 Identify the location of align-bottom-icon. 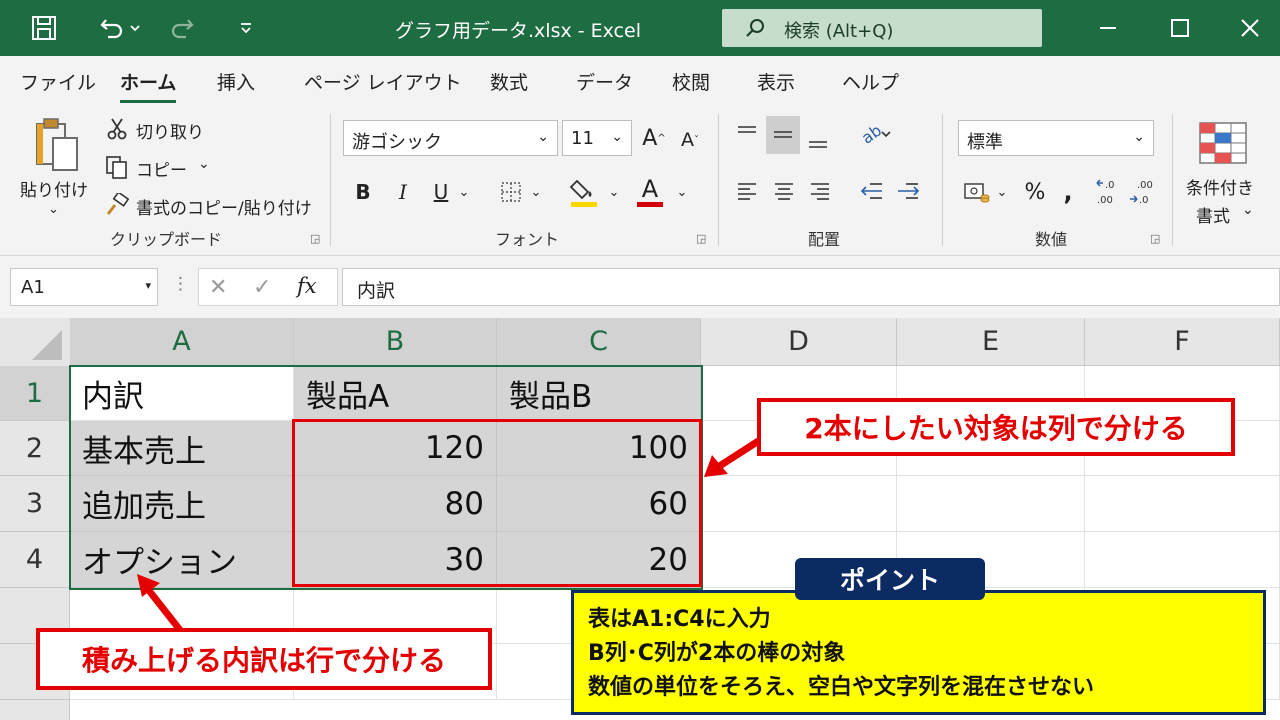
(818, 141).